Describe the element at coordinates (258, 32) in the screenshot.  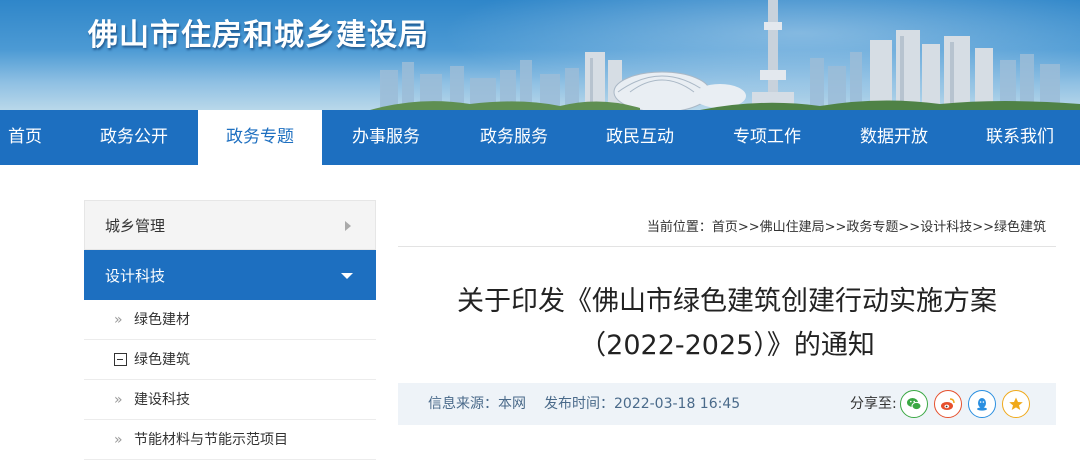
I see `site-title: 佛山市住房和城乡建设局` at that location.